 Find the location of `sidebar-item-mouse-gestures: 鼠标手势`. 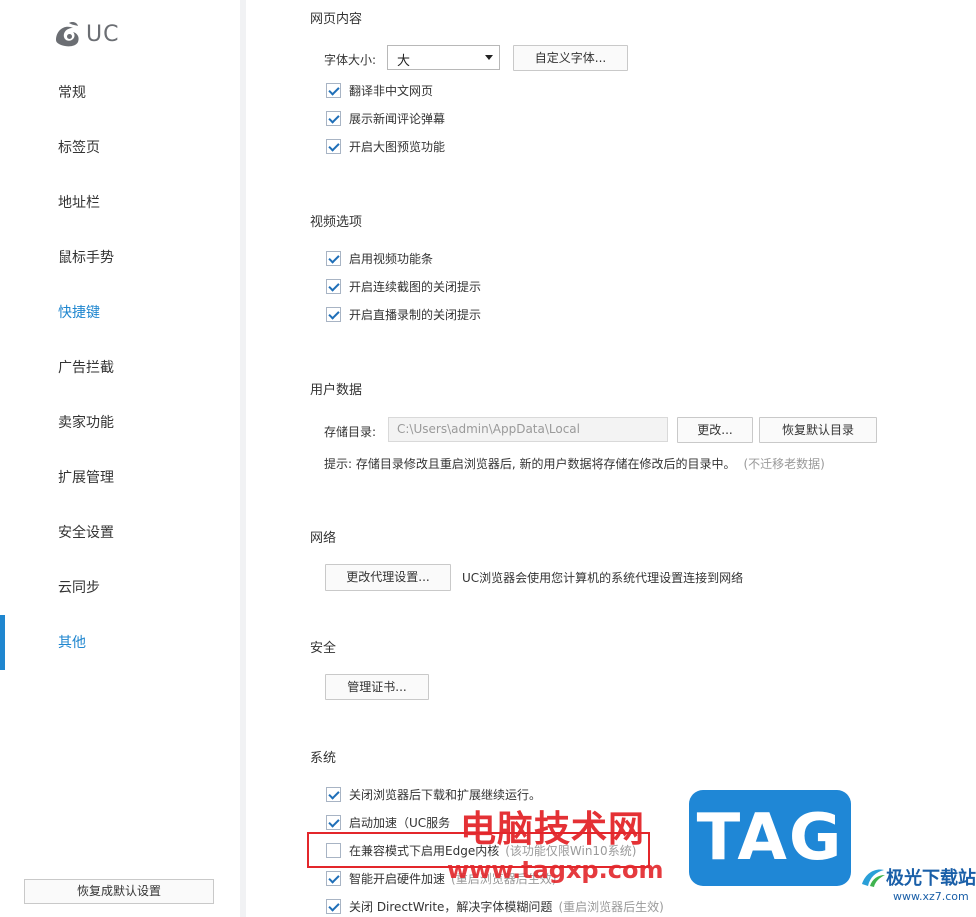

sidebar-item-mouse-gestures: 鼠标手势 is located at coordinates (120, 258).